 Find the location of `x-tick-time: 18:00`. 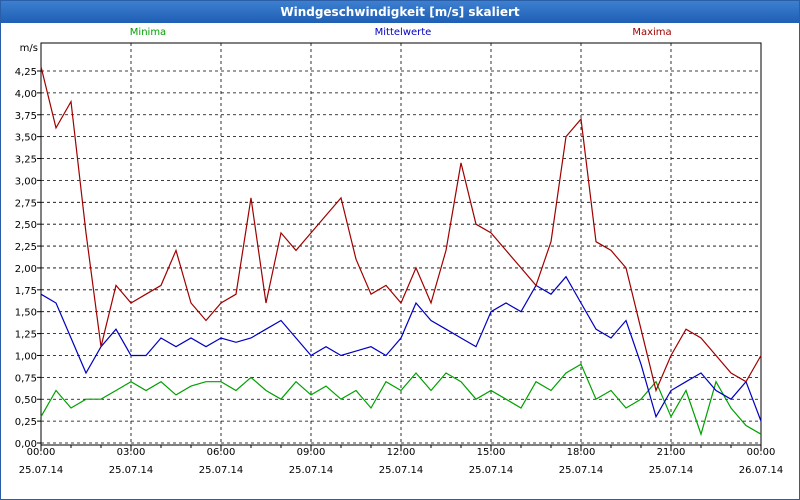

x-tick-time: 18:00 is located at coordinates (581, 452).